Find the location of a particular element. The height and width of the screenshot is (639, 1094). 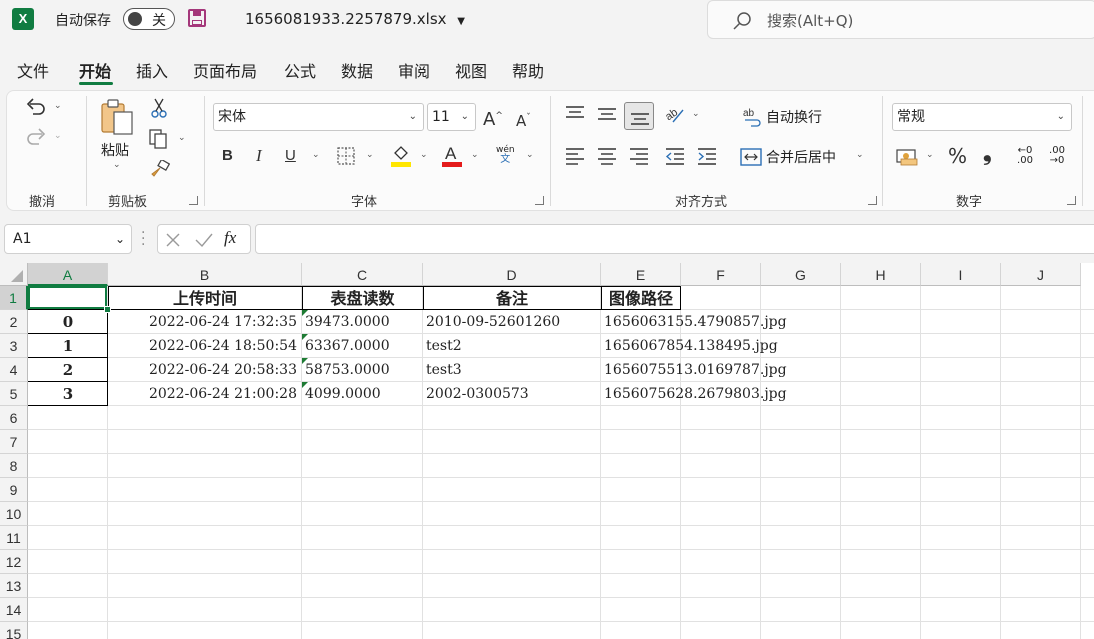

data-cell: 39473.0000 is located at coordinates (362, 322).